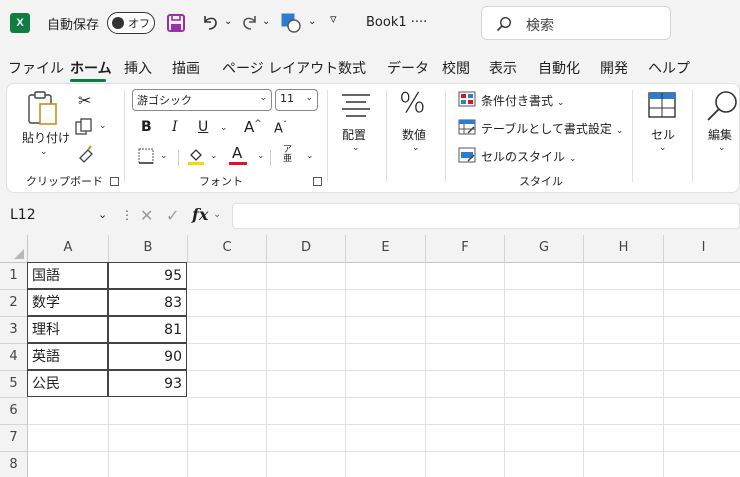  I want to click on formula-bar-grip-icon: ⋮, so click(127, 215).